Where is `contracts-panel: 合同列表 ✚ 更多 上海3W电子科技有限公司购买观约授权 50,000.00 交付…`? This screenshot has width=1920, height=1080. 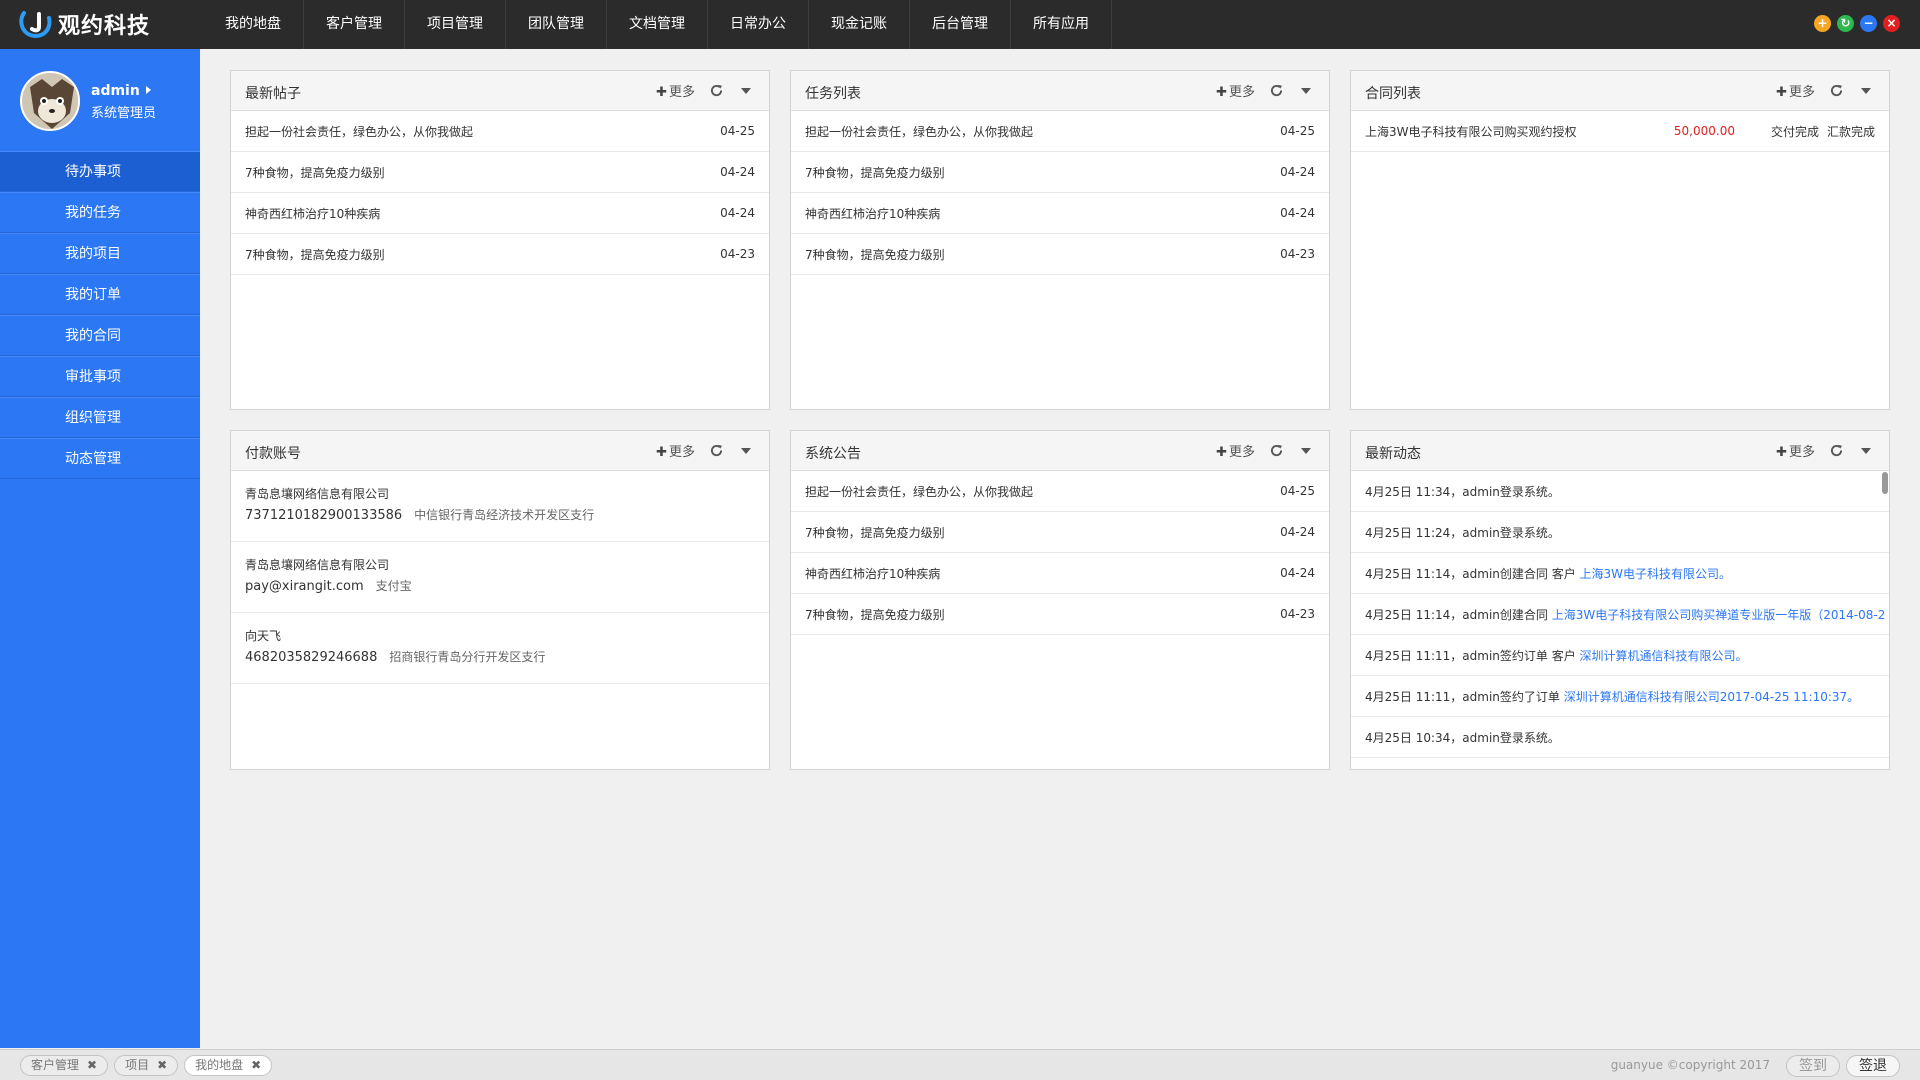
contracts-panel: 合同列表 ✚ 更多 上海3W电子科技有限公司购买观约授权 50,000.00 交付… is located at coordinates (1620, 240).